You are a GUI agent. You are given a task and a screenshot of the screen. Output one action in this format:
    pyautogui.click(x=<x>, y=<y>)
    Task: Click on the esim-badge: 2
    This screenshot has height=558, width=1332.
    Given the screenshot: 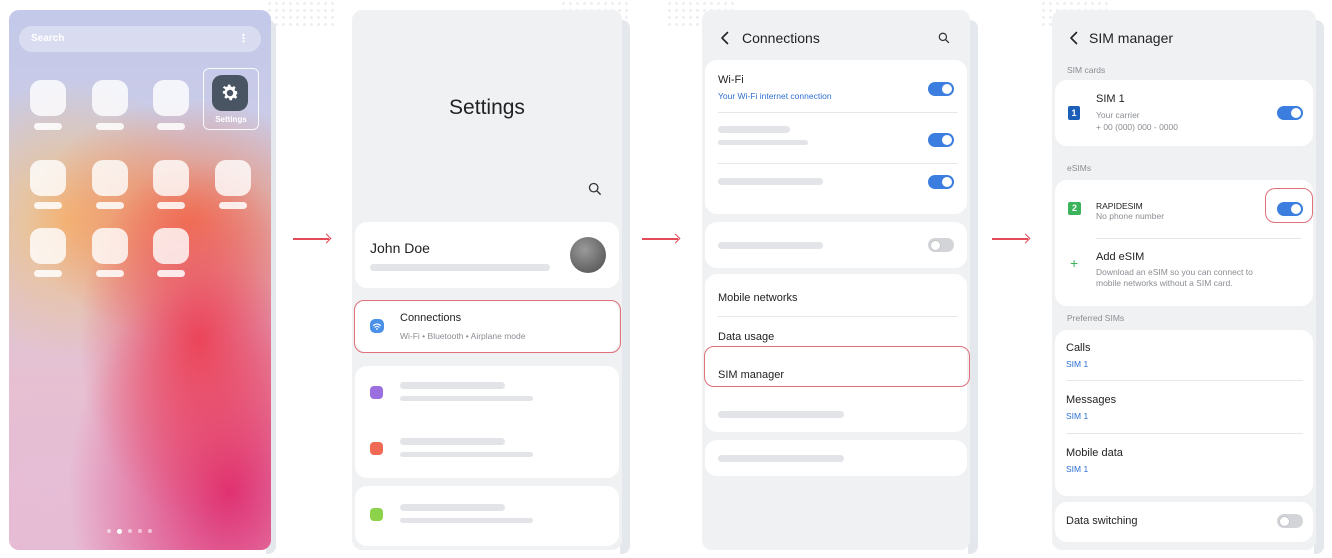 What is the action you would take?
    pyautogui.click(x=1074, y=208)
    